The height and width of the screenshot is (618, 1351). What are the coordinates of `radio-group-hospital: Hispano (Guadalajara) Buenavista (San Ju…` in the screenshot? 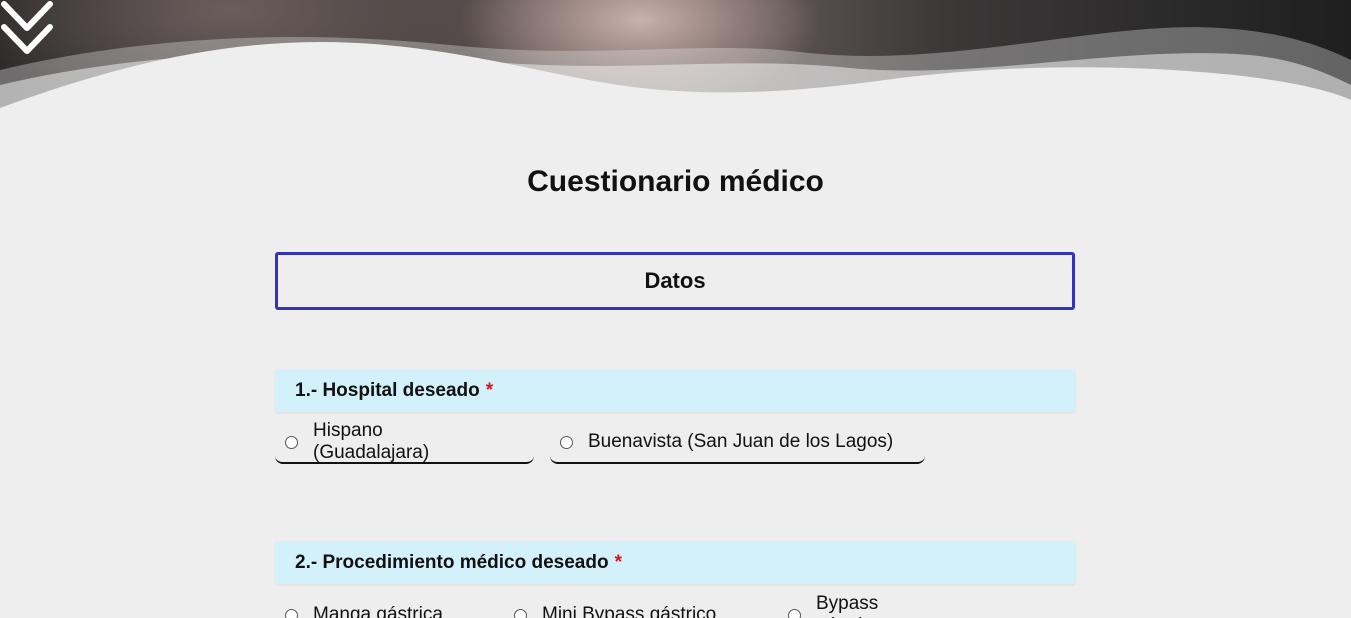 It's located at (675, 442).